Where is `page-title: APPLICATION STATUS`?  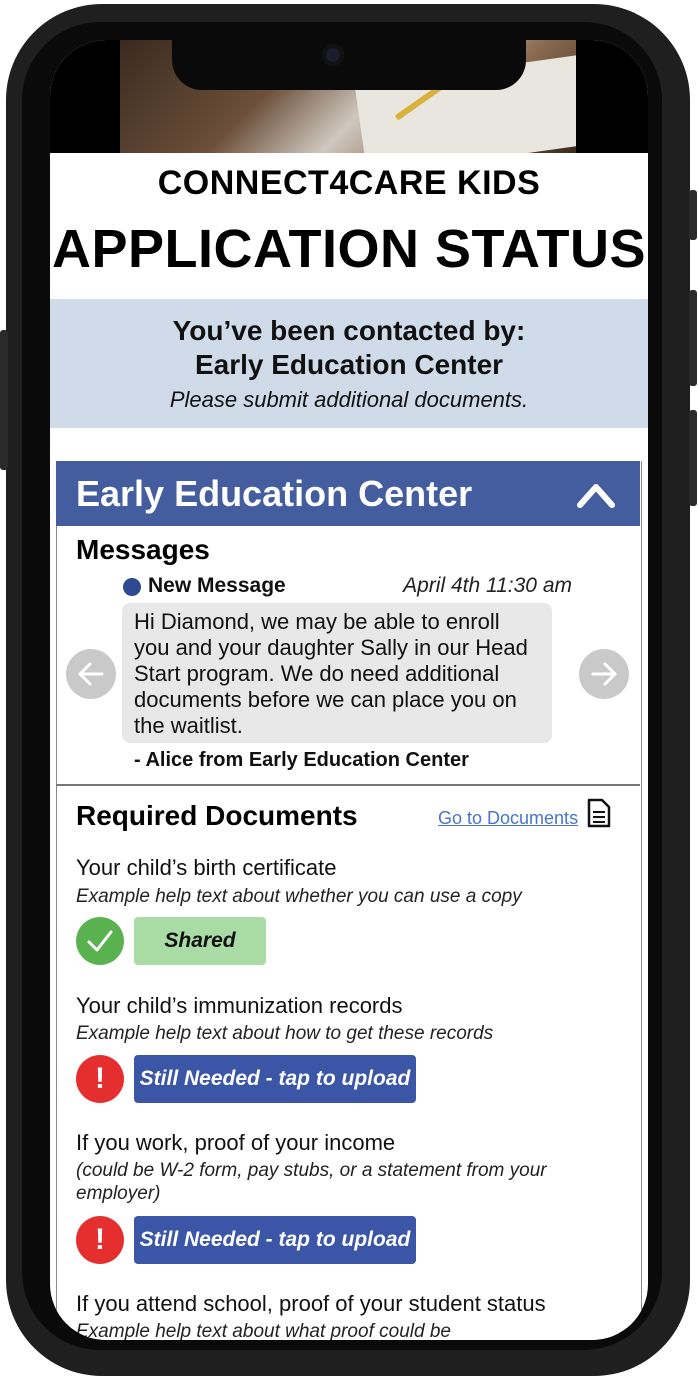 page-title: APPLICATION STATUS is located at coordinates (349, 249).